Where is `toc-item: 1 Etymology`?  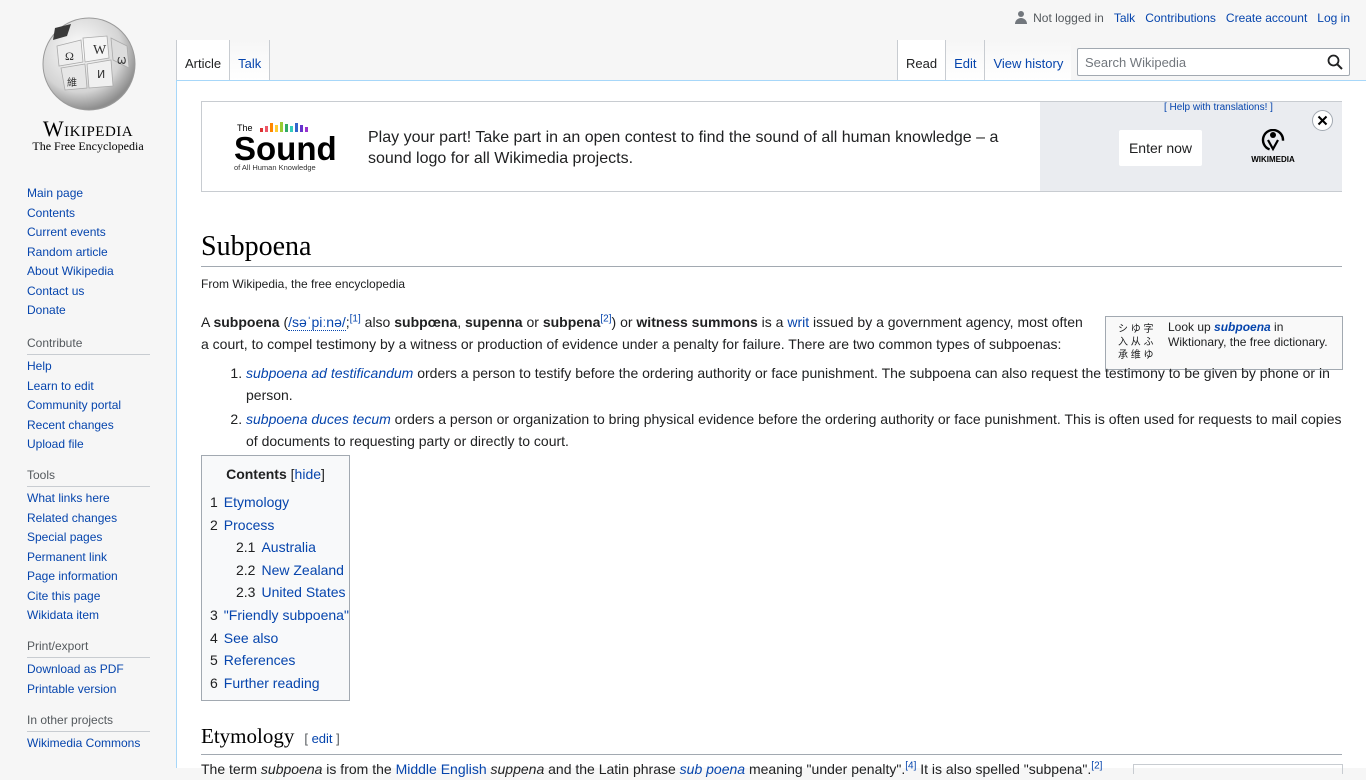 toc-item: 1 Etymology is located at coordinates (279, 502).